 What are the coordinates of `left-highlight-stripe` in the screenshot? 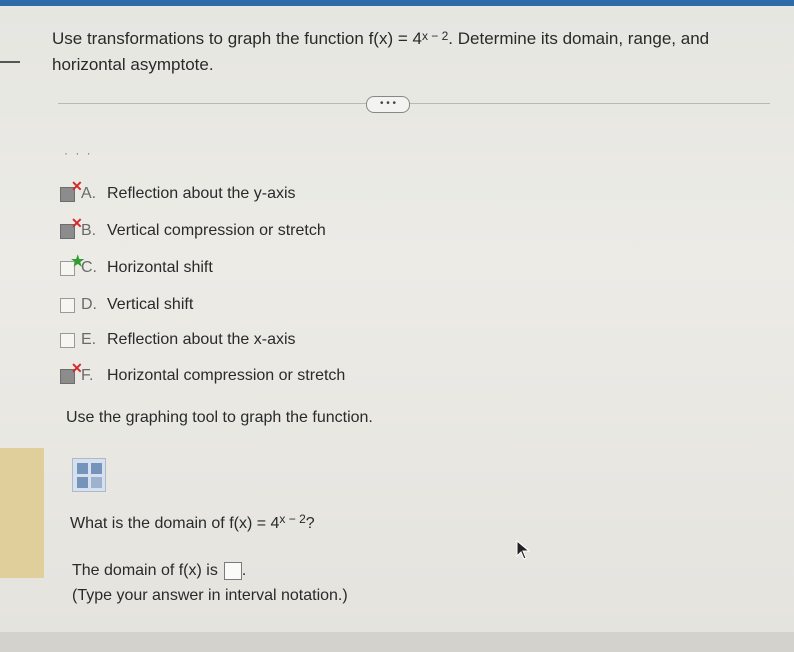 It's located at (22, 513).